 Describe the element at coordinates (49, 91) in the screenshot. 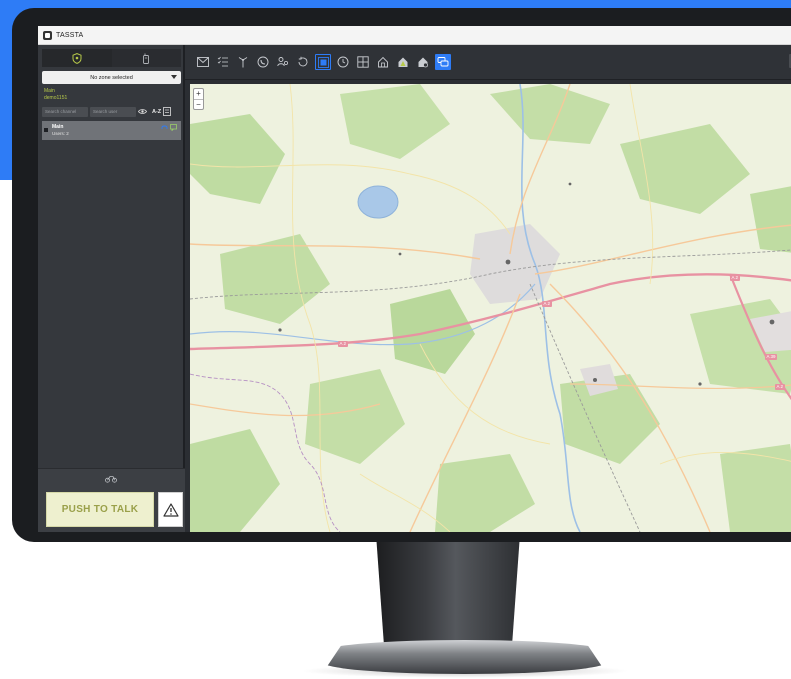

I see `user-group: Main` at that location.